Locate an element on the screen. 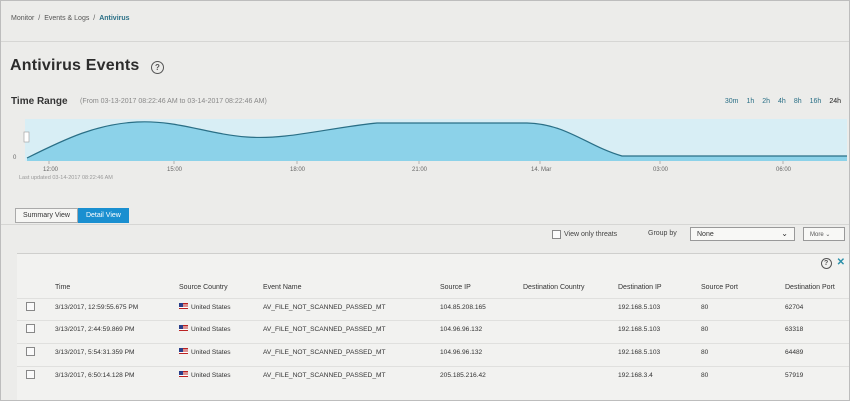  cell-destination-port: 62704 is located at coordinates (794, 307).